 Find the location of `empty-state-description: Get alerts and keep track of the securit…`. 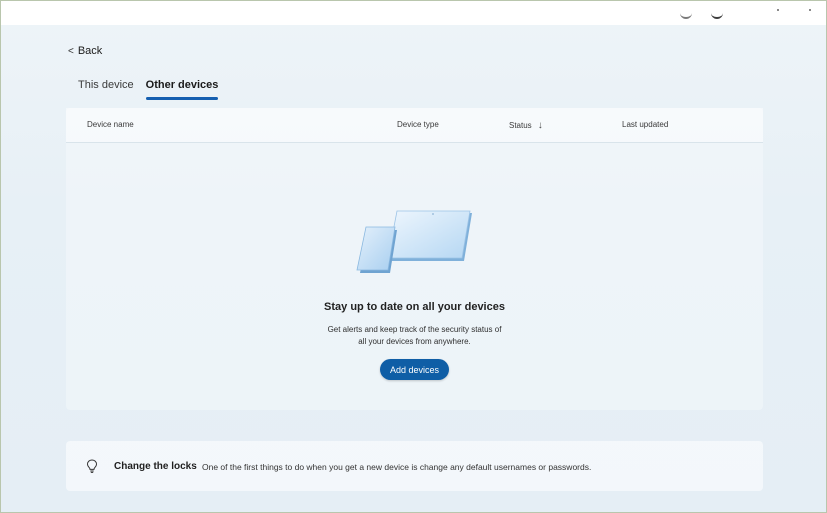

empty-state-description: Get alerts and keep track of the securit… is located at coordinates (413, 336).